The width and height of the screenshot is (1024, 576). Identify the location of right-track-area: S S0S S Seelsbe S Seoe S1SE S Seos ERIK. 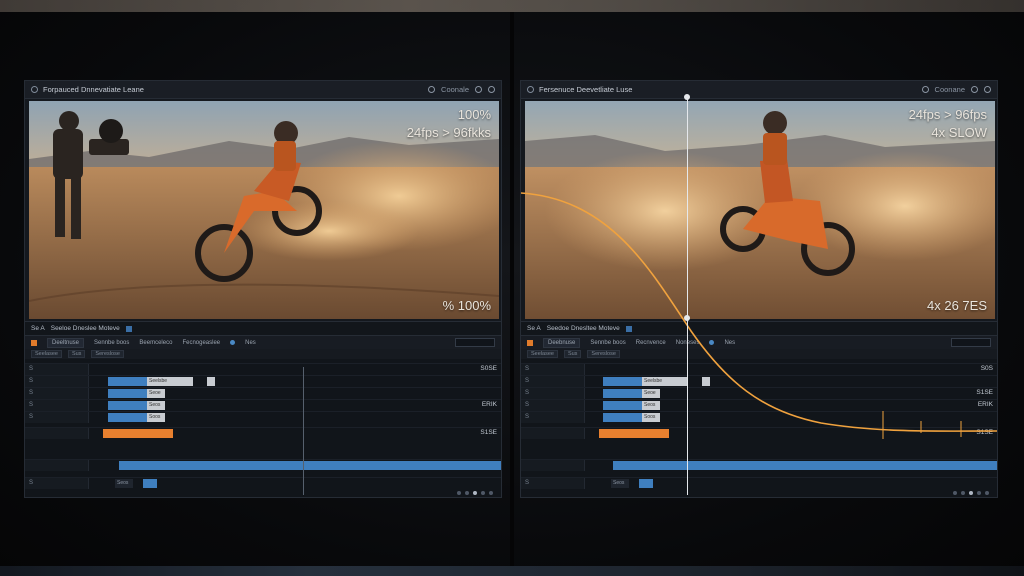
(759, 428).